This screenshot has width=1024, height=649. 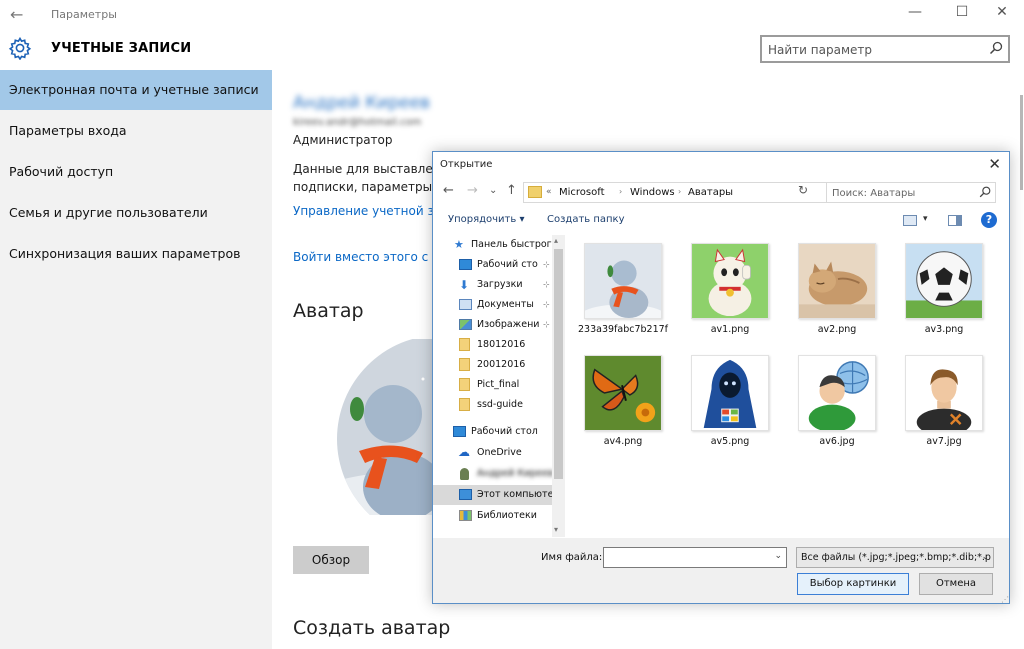 I want to click on file-name: av7.jpg, so click(x=944, y=441).